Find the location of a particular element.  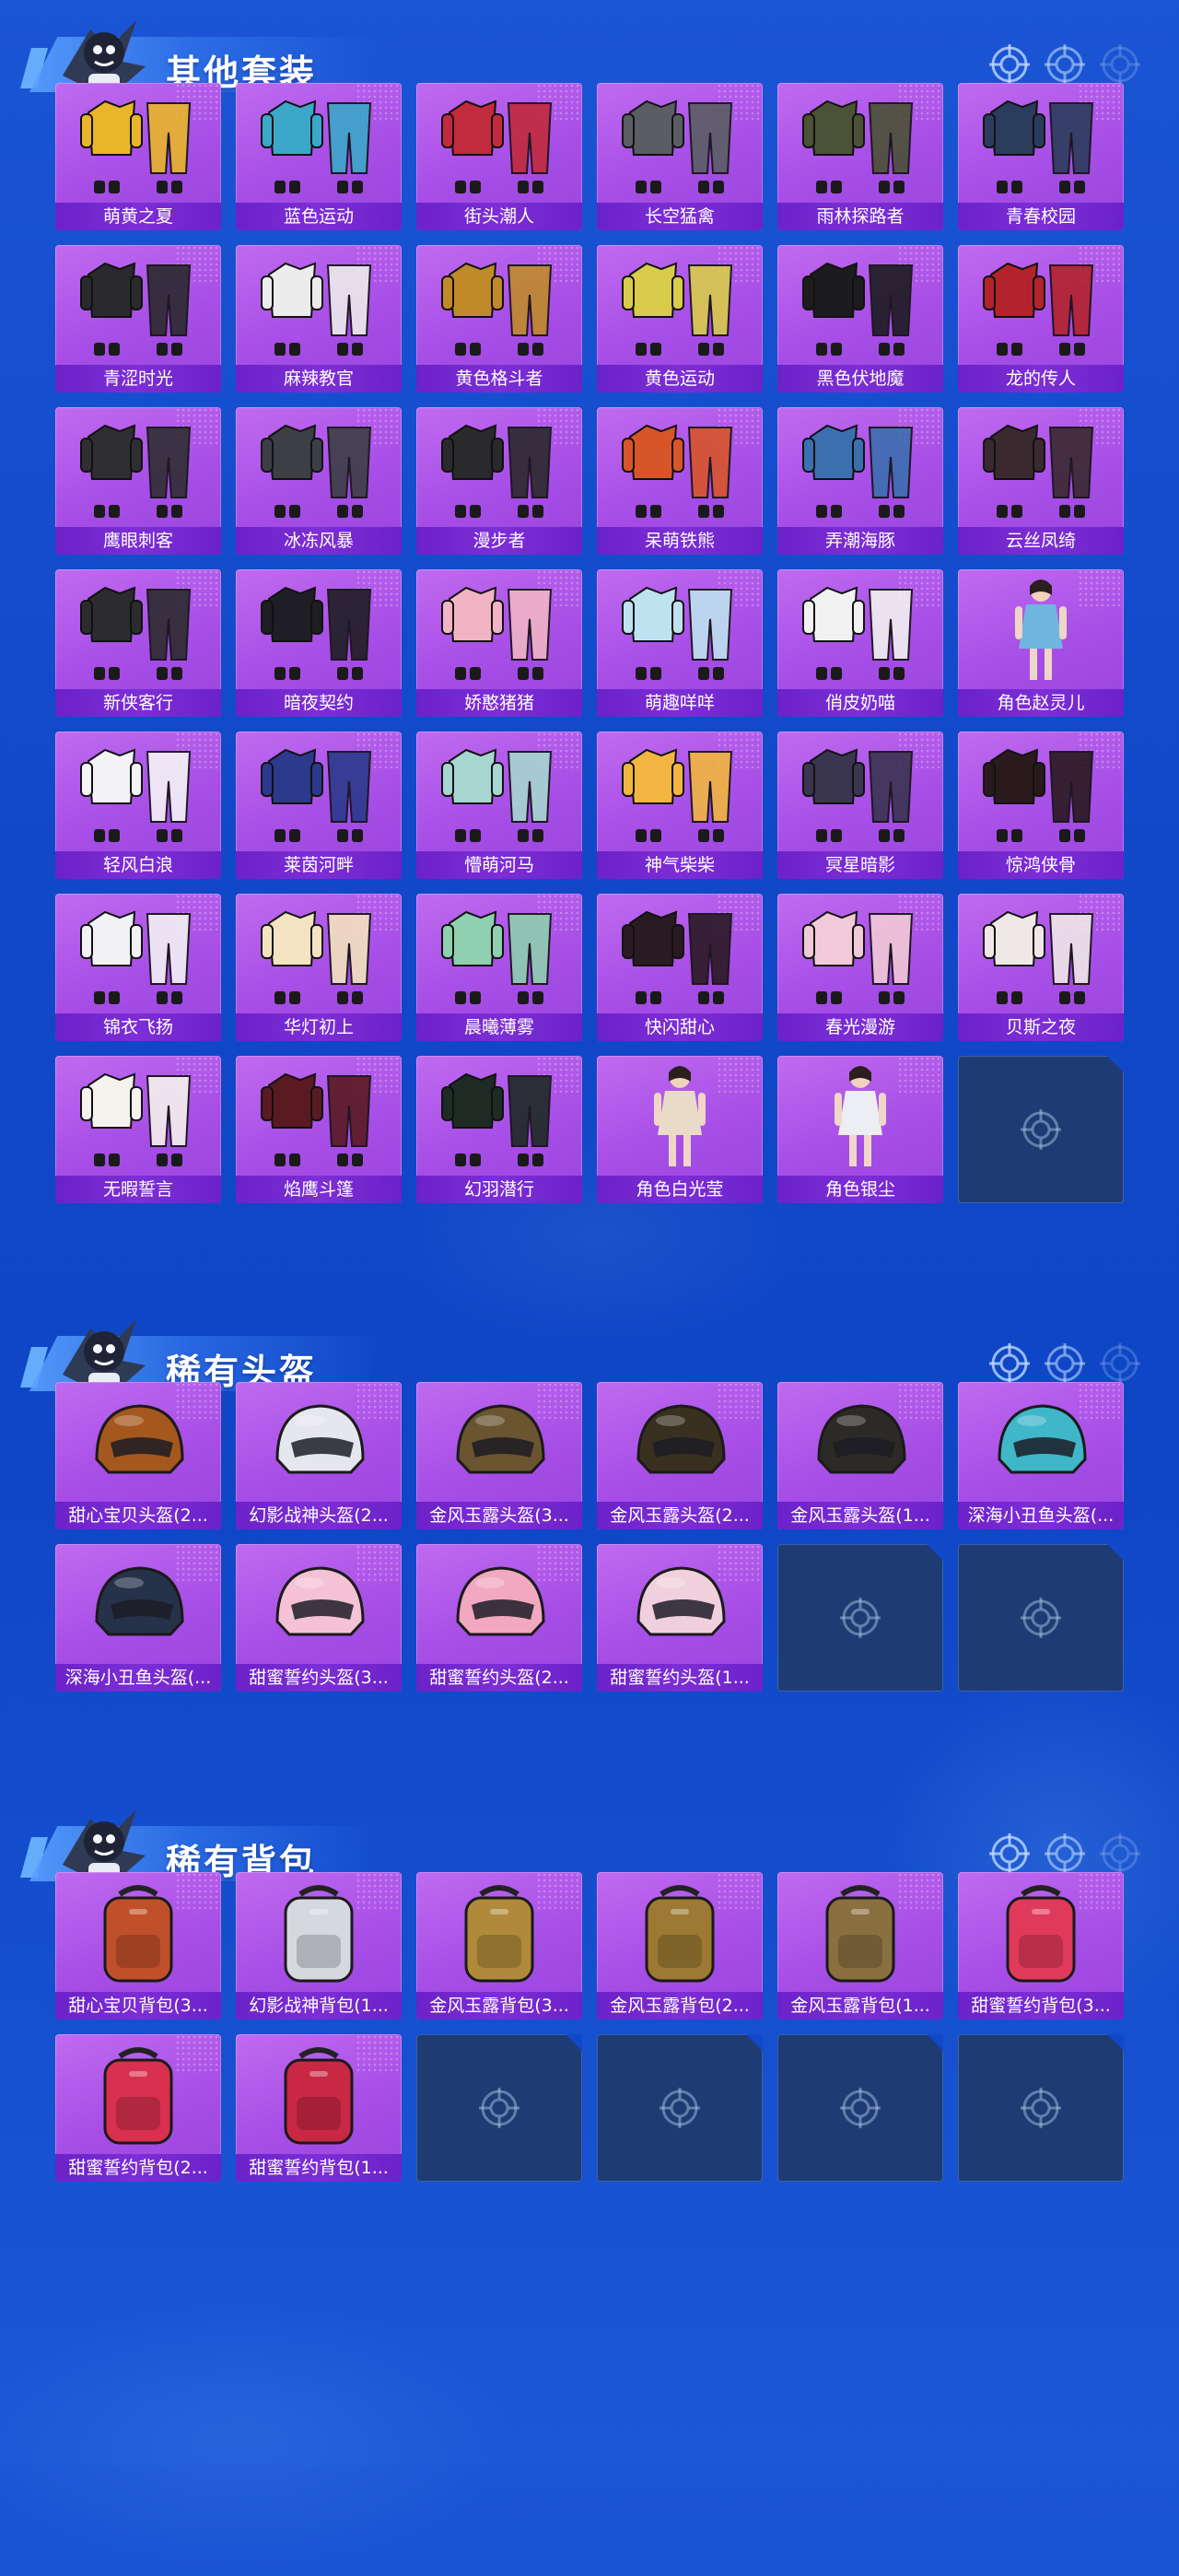

item-card: 幻羽潜行 is located at coordinates (499, 1129).